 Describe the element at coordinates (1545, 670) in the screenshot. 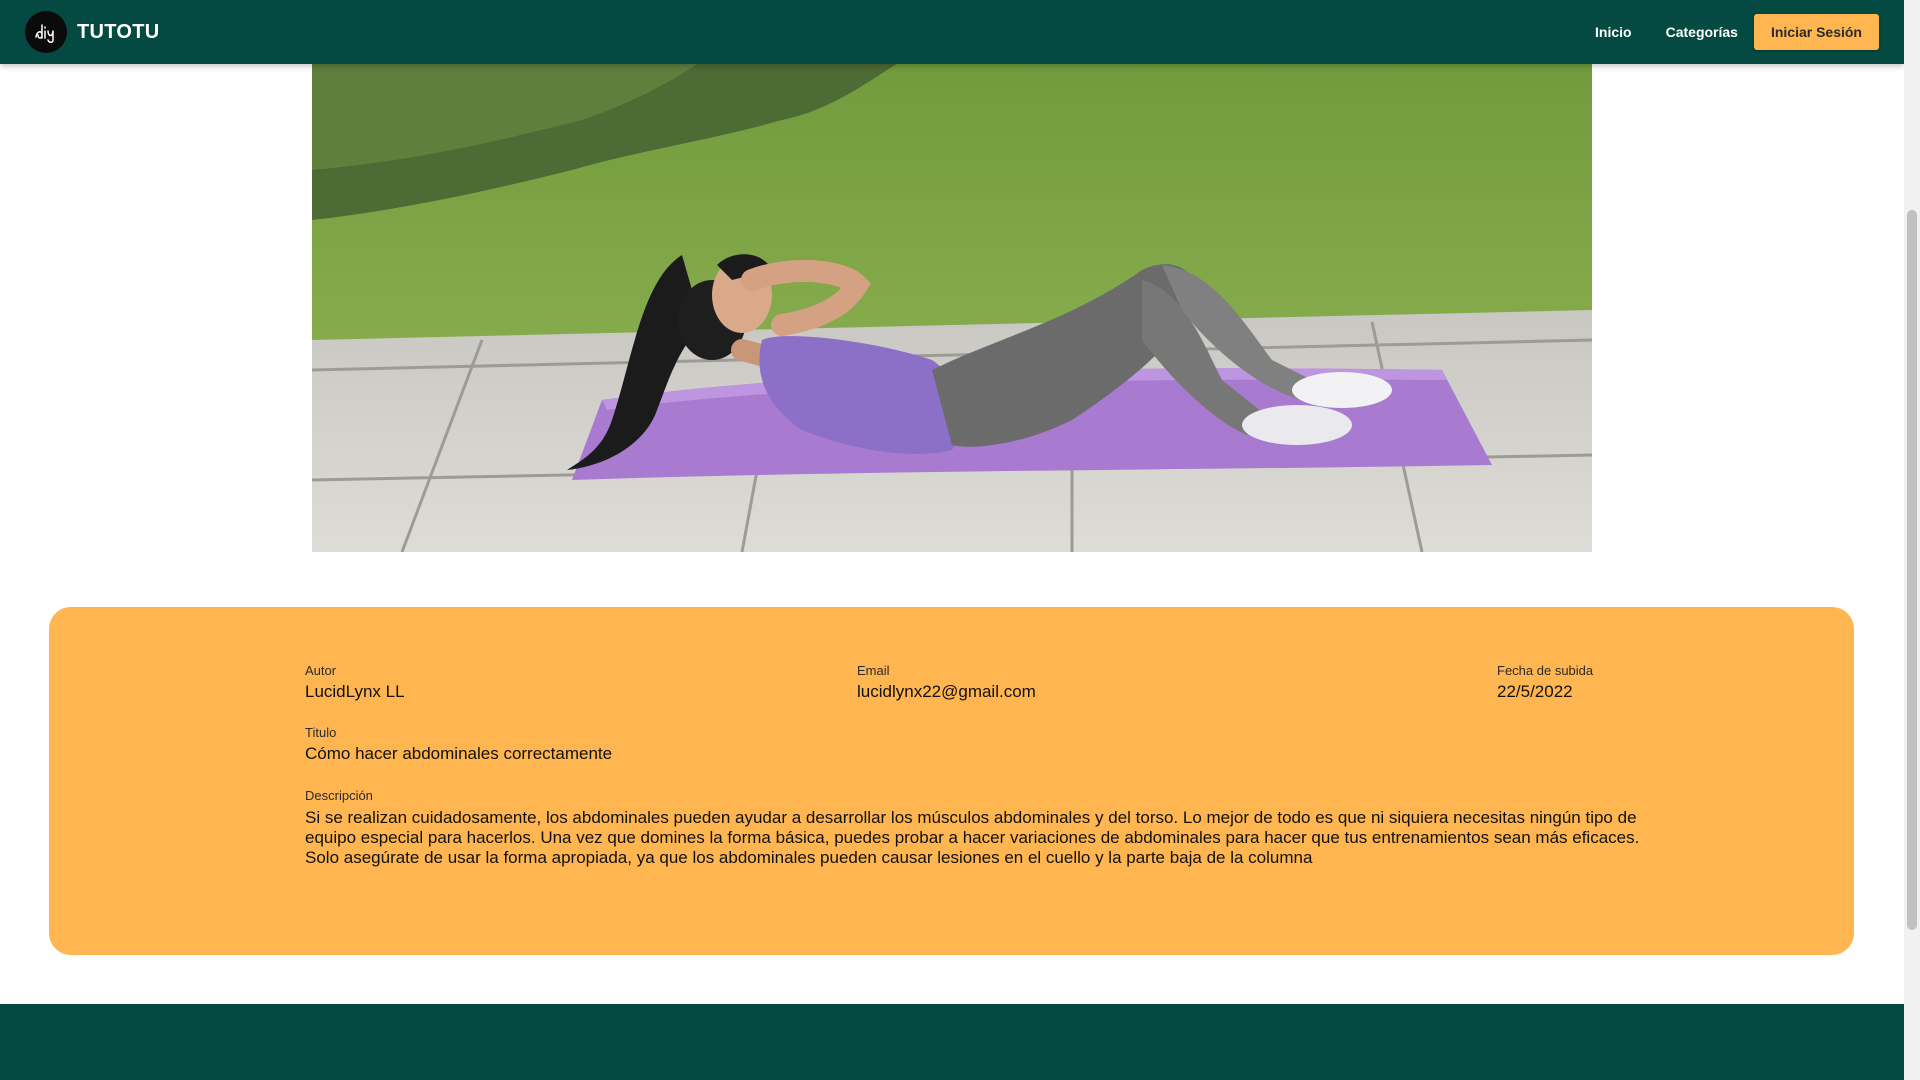

I see `upload-date-label: Fecha de subida` at that location.